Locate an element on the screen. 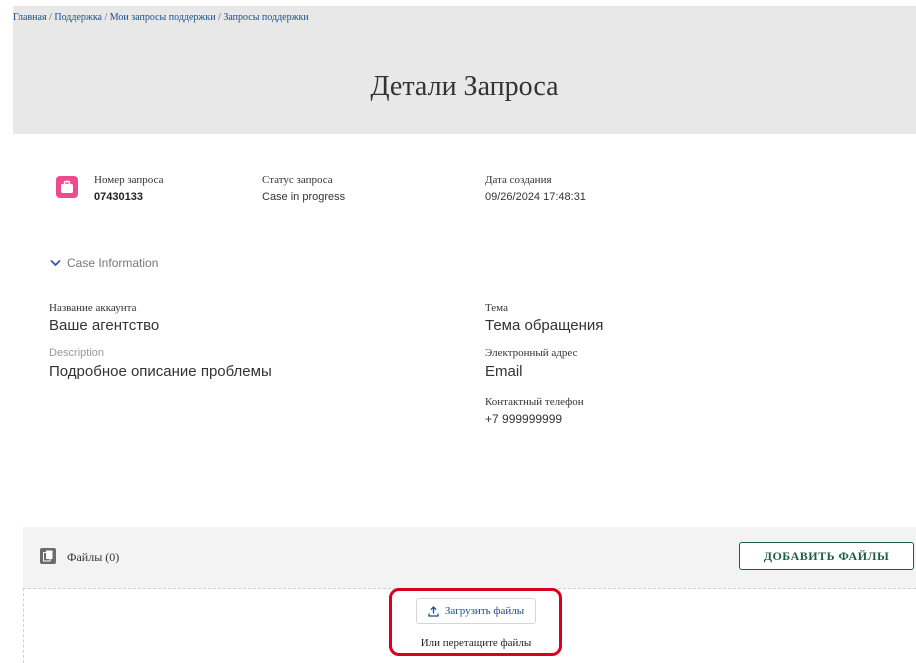 The height and width of the screenshot is (663, 916). add-files-button: ДОБАВИТЬ ФАЙЛЫ is located at coordinates (826, 556).